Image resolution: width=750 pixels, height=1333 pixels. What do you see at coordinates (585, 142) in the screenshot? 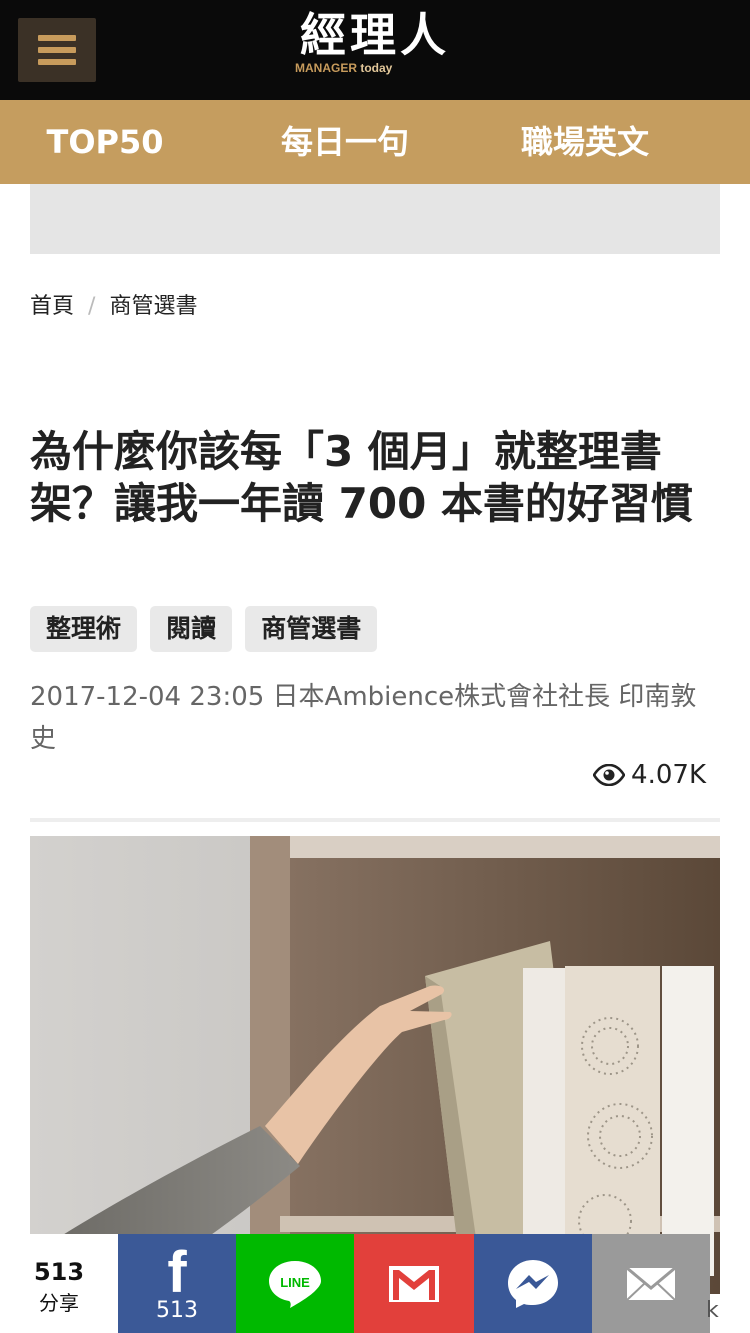
I see `nav-item-workplace-english: 職場英文` at bounding box center [585, 142].